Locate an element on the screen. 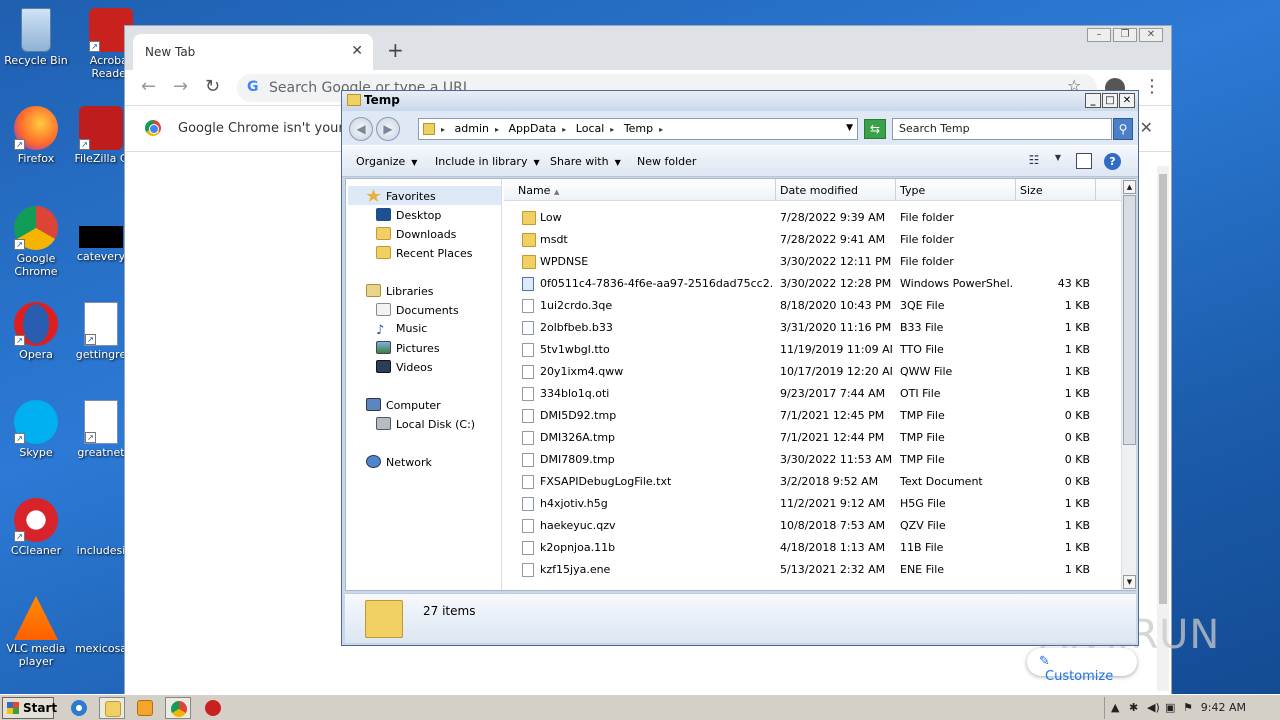  minimize-icon: – is located at coordinates (1099, 35).